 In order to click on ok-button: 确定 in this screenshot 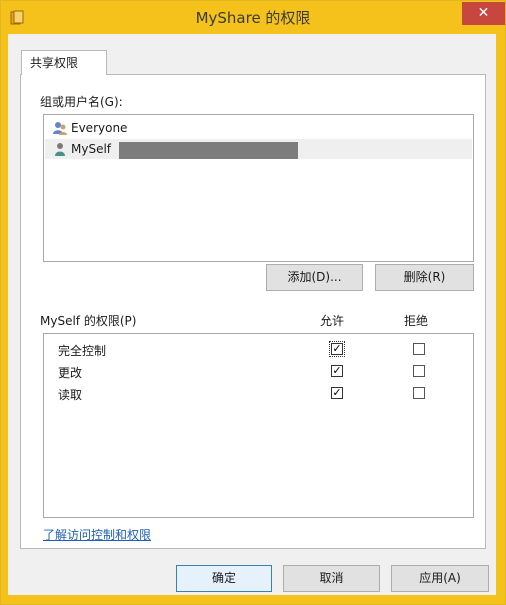, I will do `click(224, 578)`.